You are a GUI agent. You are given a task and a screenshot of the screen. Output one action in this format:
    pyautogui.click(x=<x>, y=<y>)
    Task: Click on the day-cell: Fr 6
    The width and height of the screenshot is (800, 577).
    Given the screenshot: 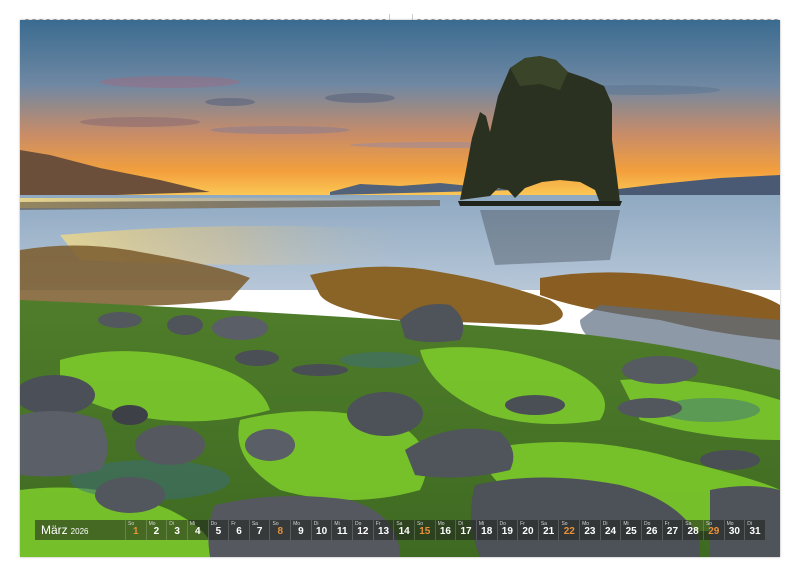 What is the action you would take?
    pyautogui.click(x=238, y=530)
    